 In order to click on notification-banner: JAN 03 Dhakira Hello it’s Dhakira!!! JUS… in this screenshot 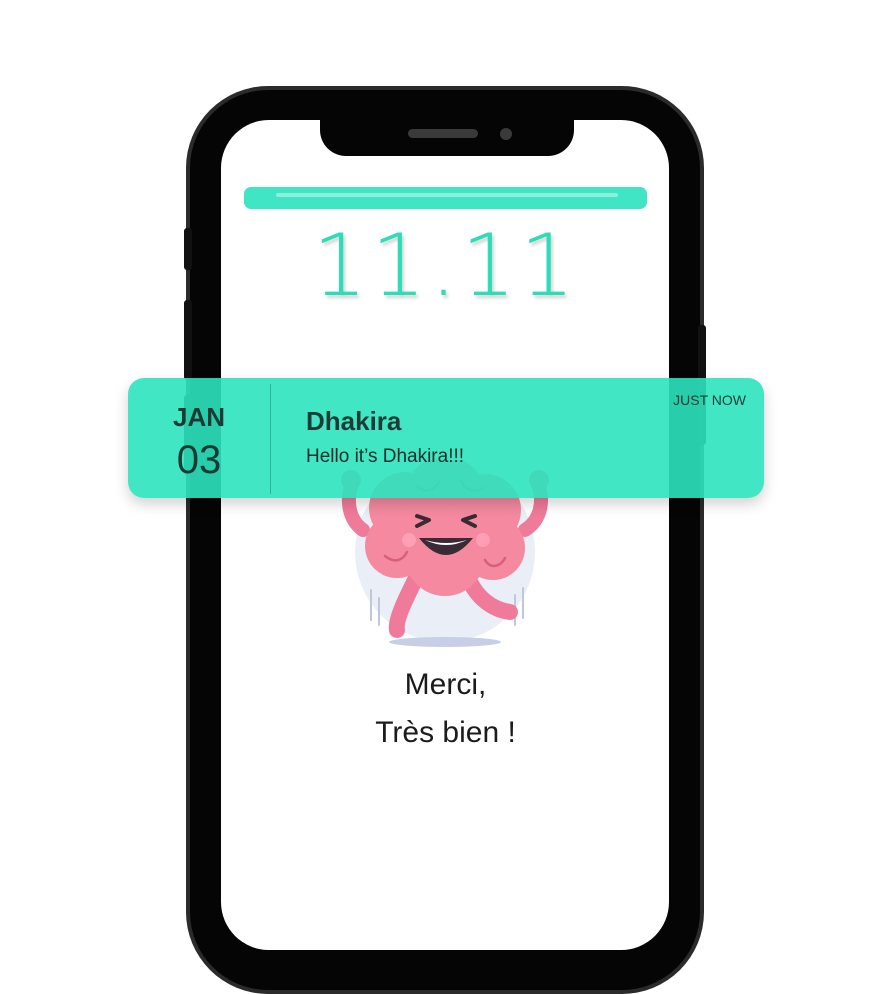, I will do `click(446, 438)`.